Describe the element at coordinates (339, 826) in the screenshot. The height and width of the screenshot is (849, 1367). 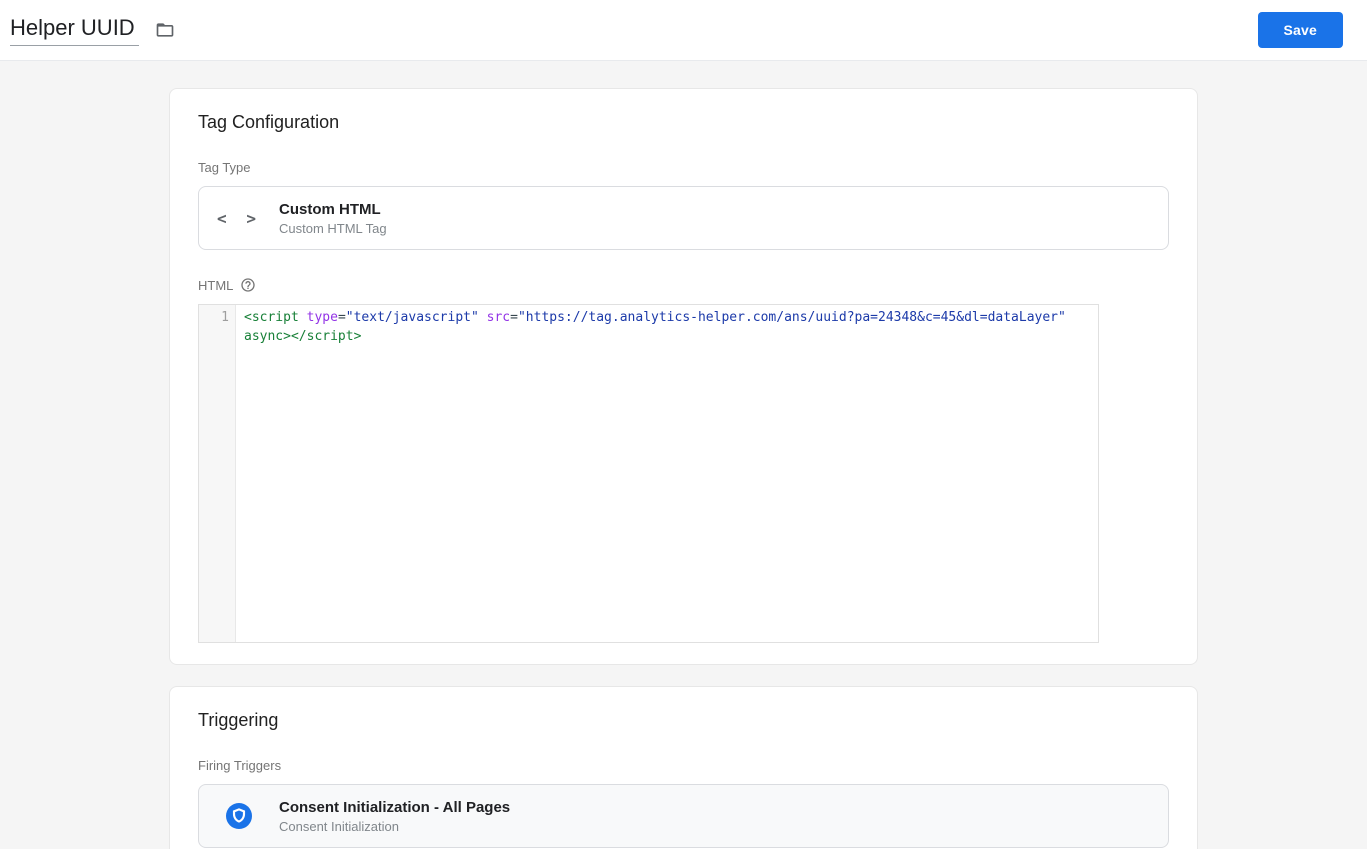
I see `trigger-type: Consent Initialization` at that location.